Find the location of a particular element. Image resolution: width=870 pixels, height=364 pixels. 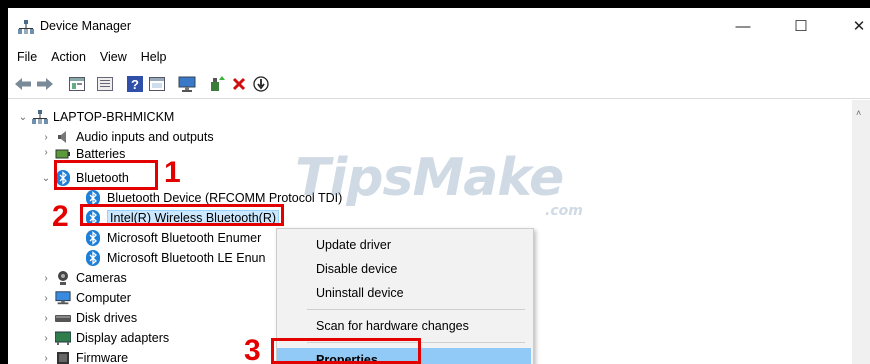

ctx-scan-hardware: Scan for hardware changes is located at coordinates (404, 326).